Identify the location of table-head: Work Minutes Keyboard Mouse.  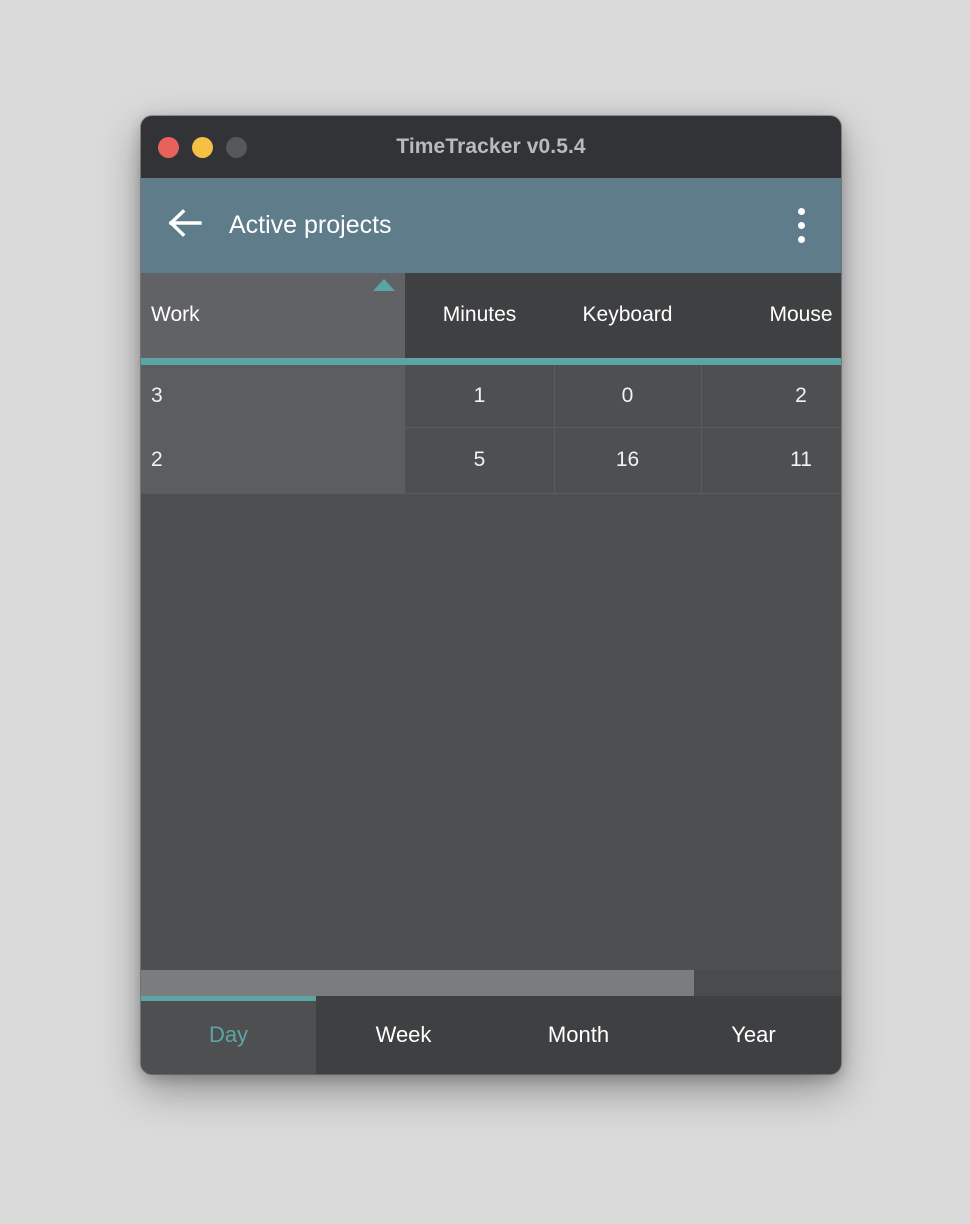
(491, 319).